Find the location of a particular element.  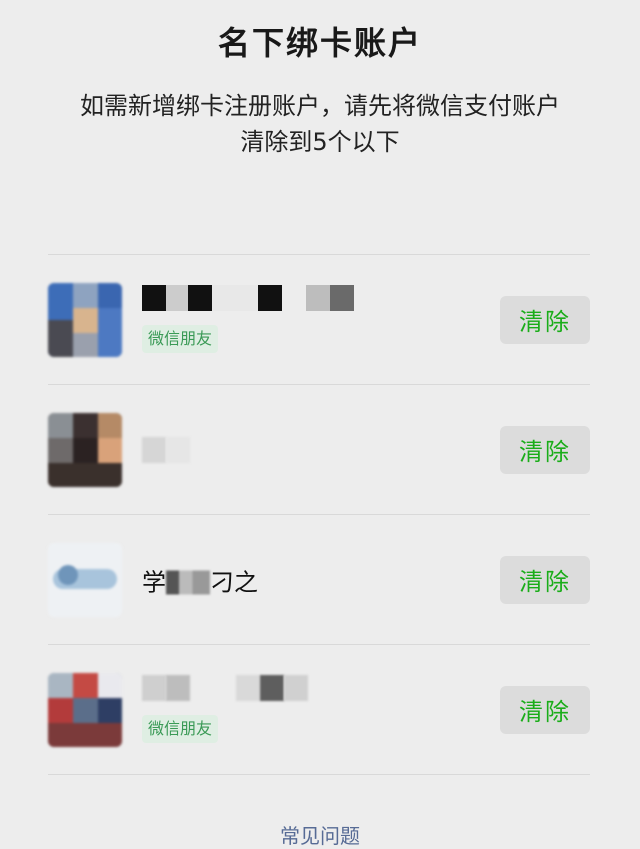

account-name-prefix: 学 is located at coordinates (154, 582).